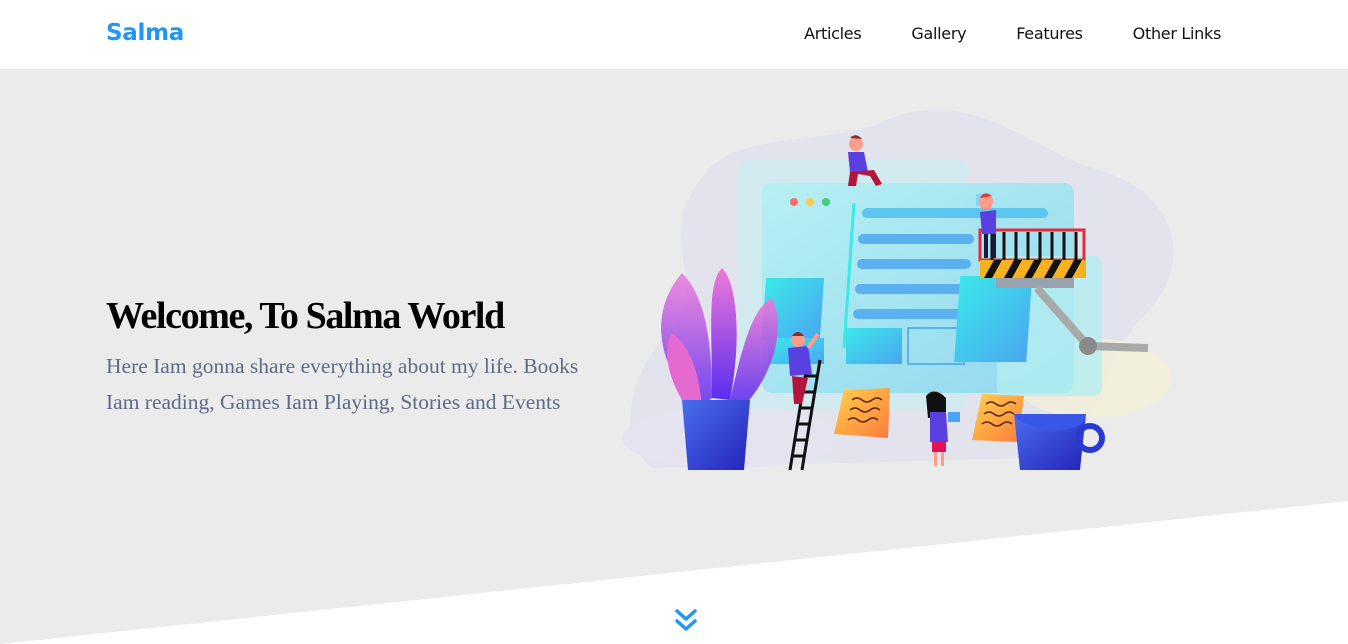 This screenshot has width=1348, height=644. Describe the element at coordinates (1177, 33) in the screenshot. I see `nav-link-other-links: Other Links` at that location.